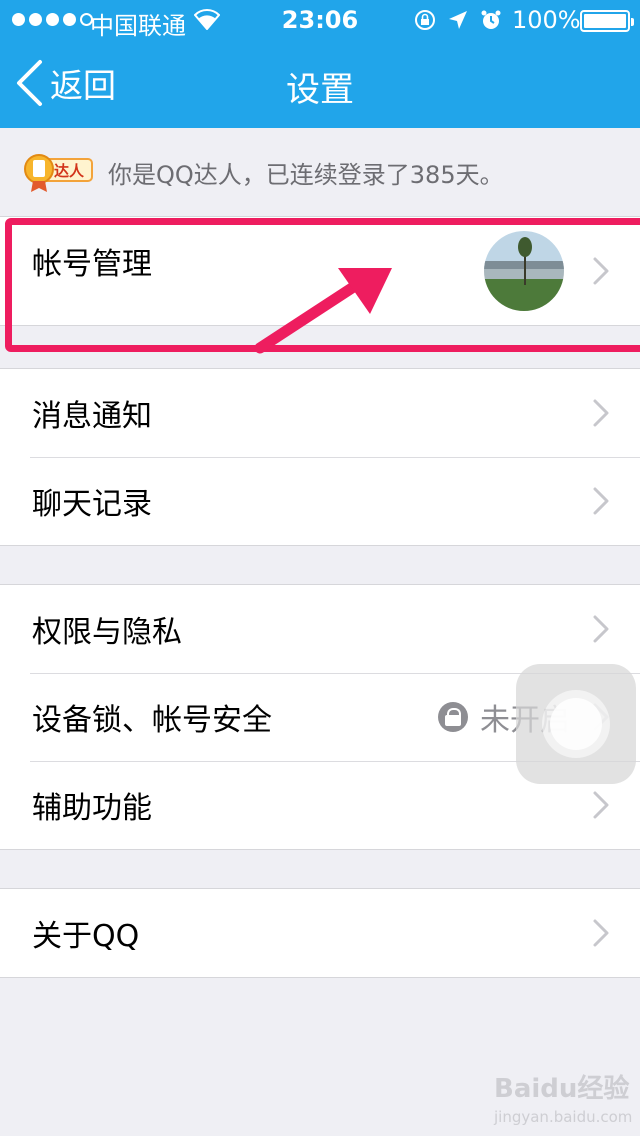  What do you see at coordinates (86, 936) in the screenshot?
I see `row-label: 关于QQ` at bounding box center [86, 936].